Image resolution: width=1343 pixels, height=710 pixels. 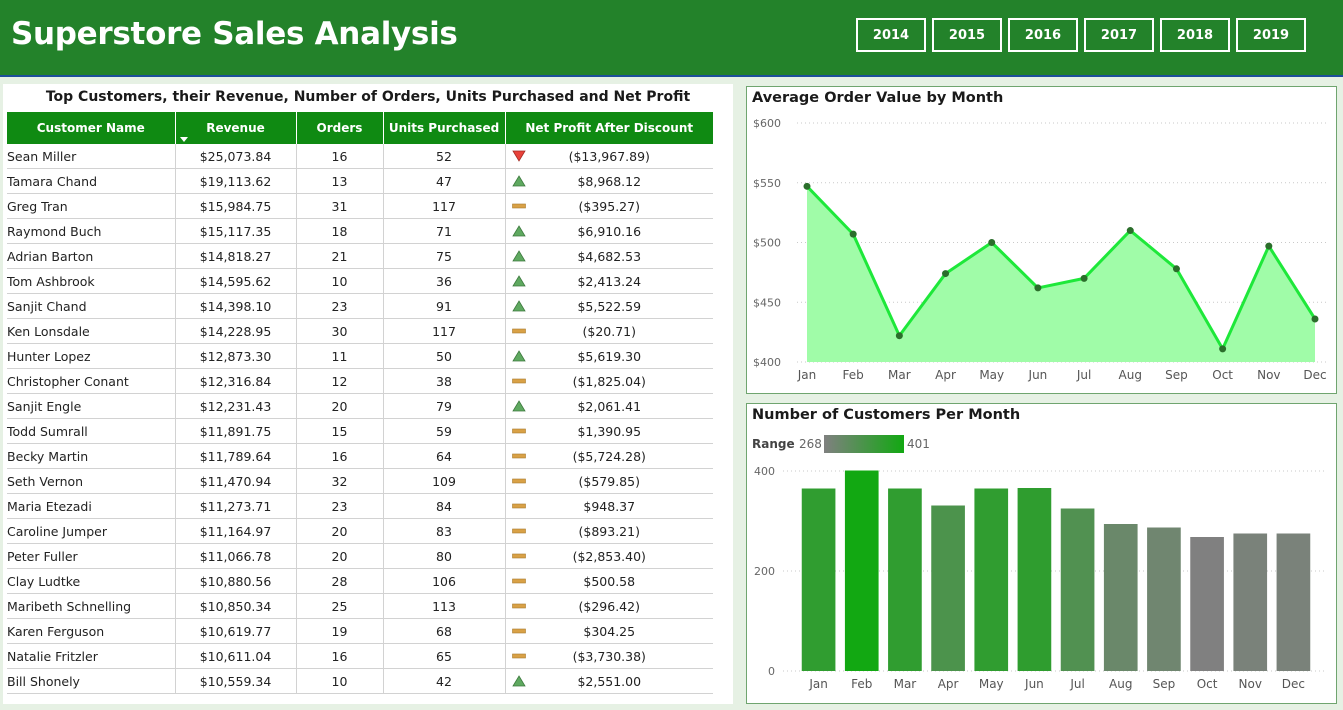 What do you see at coordinates (360, 531) in the screenshot?
I see `table-row: Caroline Jumper $11,164.97 20 83 ($893.21)` at bounding box center [360, 531].